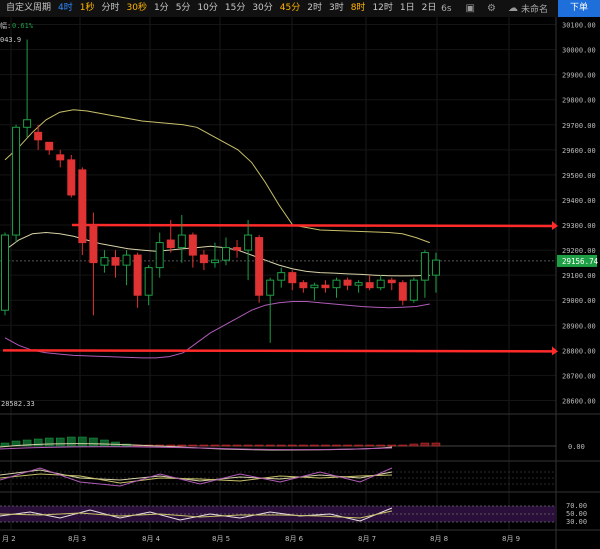 The height and width of the screenshot is (549, 600). I want to click on date-label-2: 8月 4, so click(151, 539).